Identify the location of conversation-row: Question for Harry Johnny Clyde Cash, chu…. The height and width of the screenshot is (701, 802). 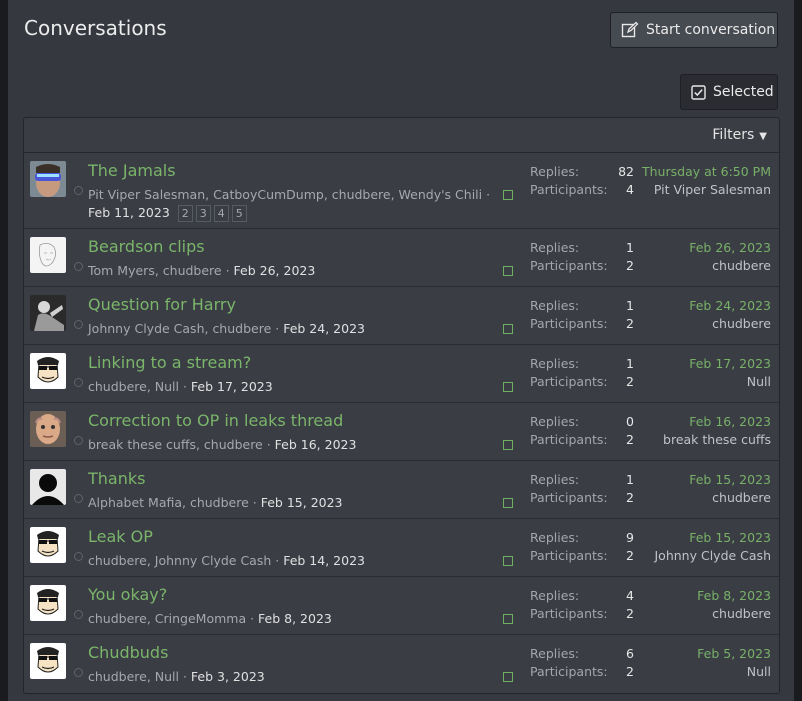
(401, 316).